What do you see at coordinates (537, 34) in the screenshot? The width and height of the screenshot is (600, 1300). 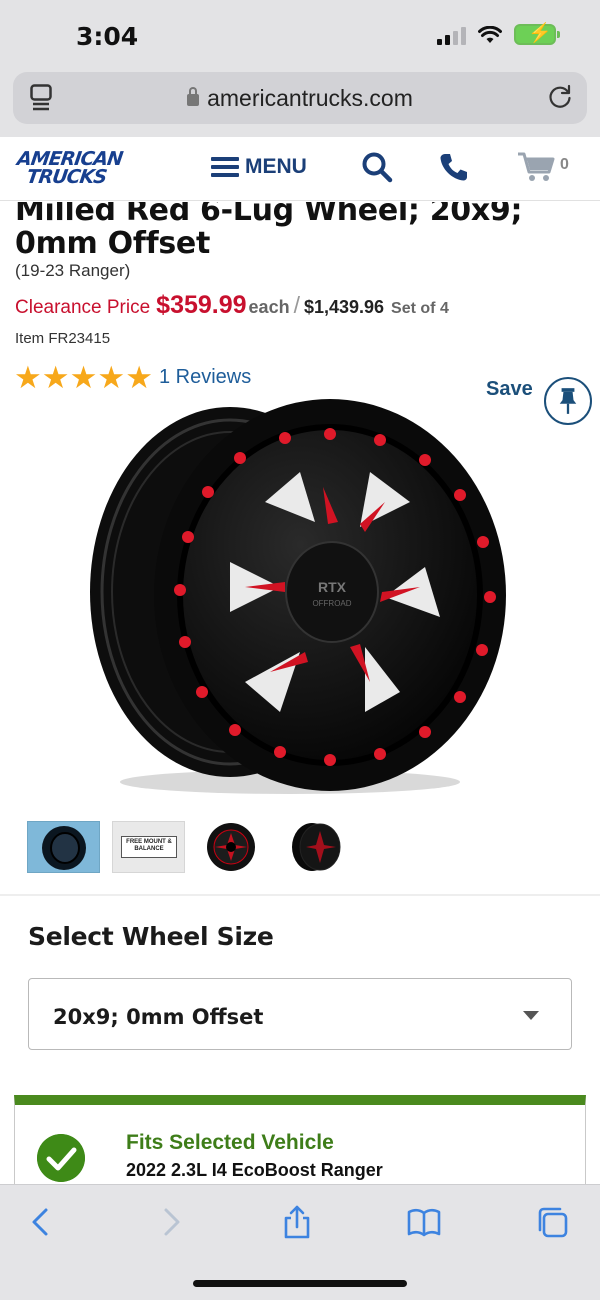 I see `battery-charging-icon: ⚡` at bounding box center [537, 34].